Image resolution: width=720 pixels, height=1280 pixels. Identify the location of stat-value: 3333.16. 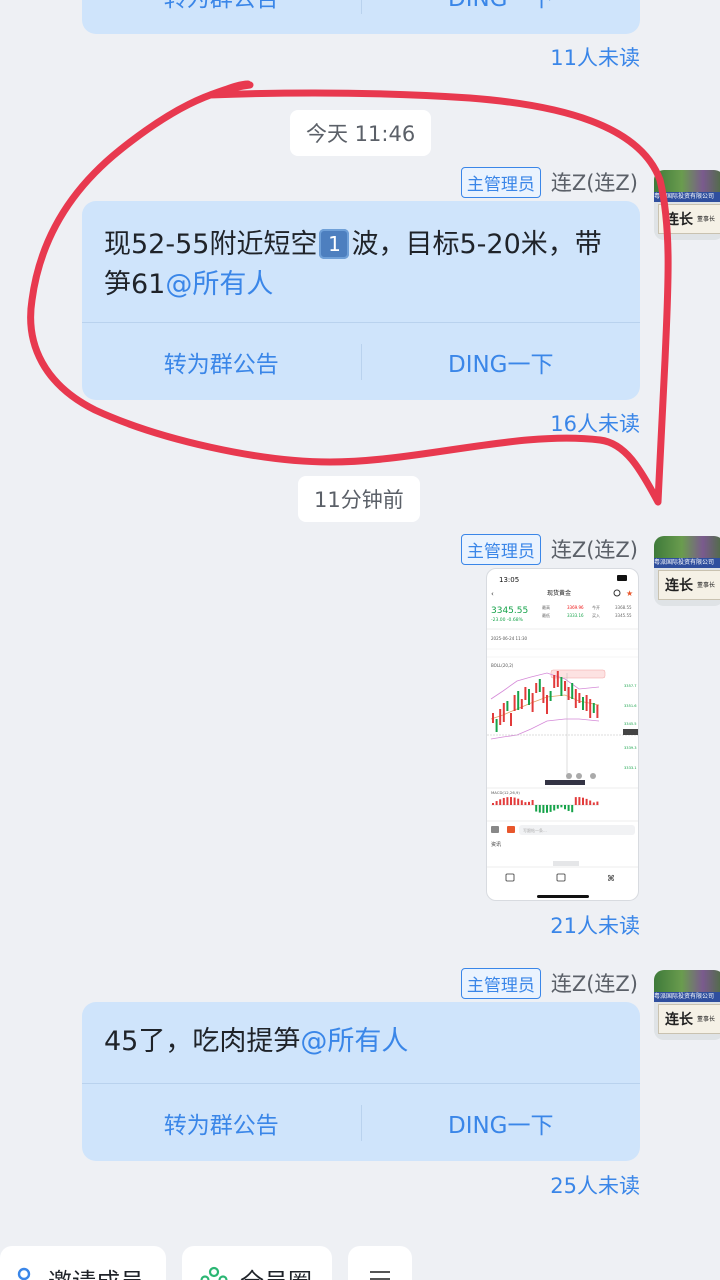
(575, 615).